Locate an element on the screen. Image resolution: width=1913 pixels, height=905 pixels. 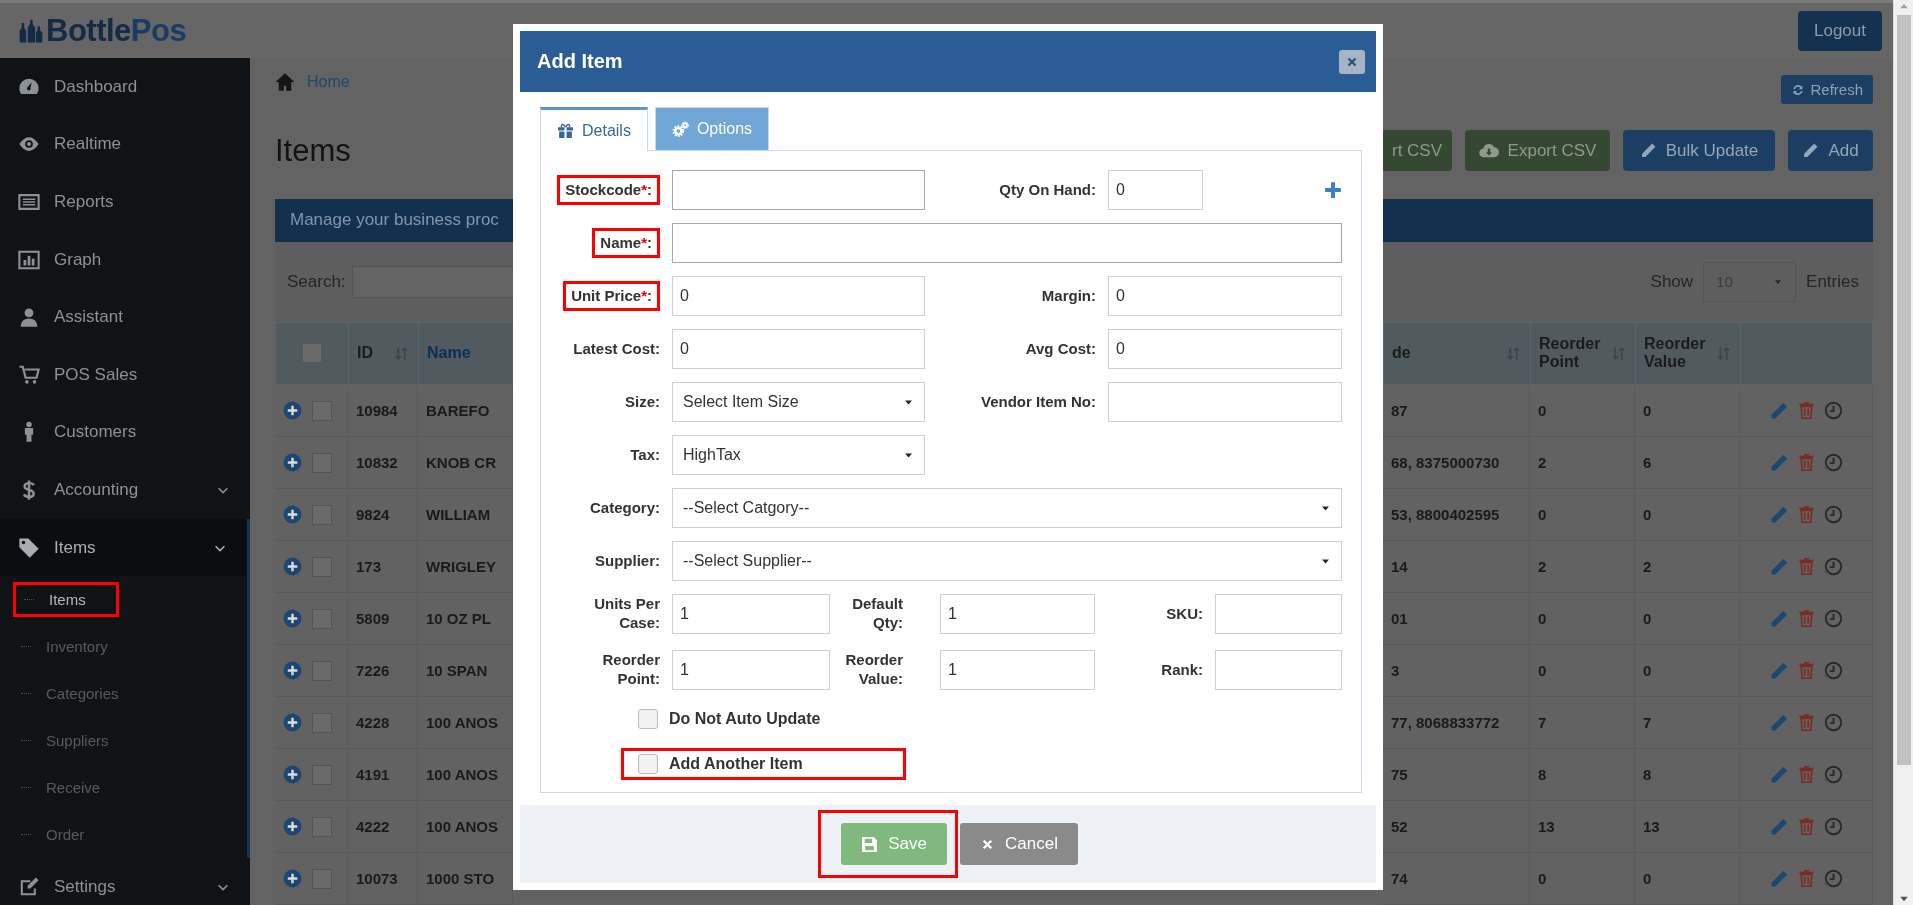
dropdown: --Select Catgory-- is located at coordinates (1007, 508).